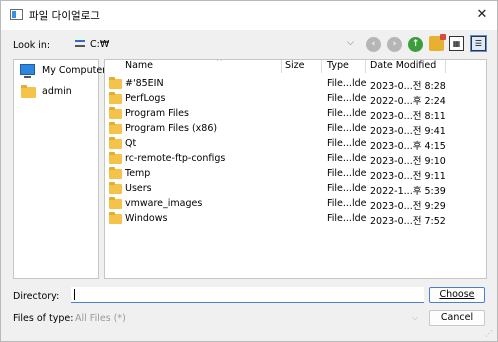  I want to click on file-name: Users, so click(138, 188).